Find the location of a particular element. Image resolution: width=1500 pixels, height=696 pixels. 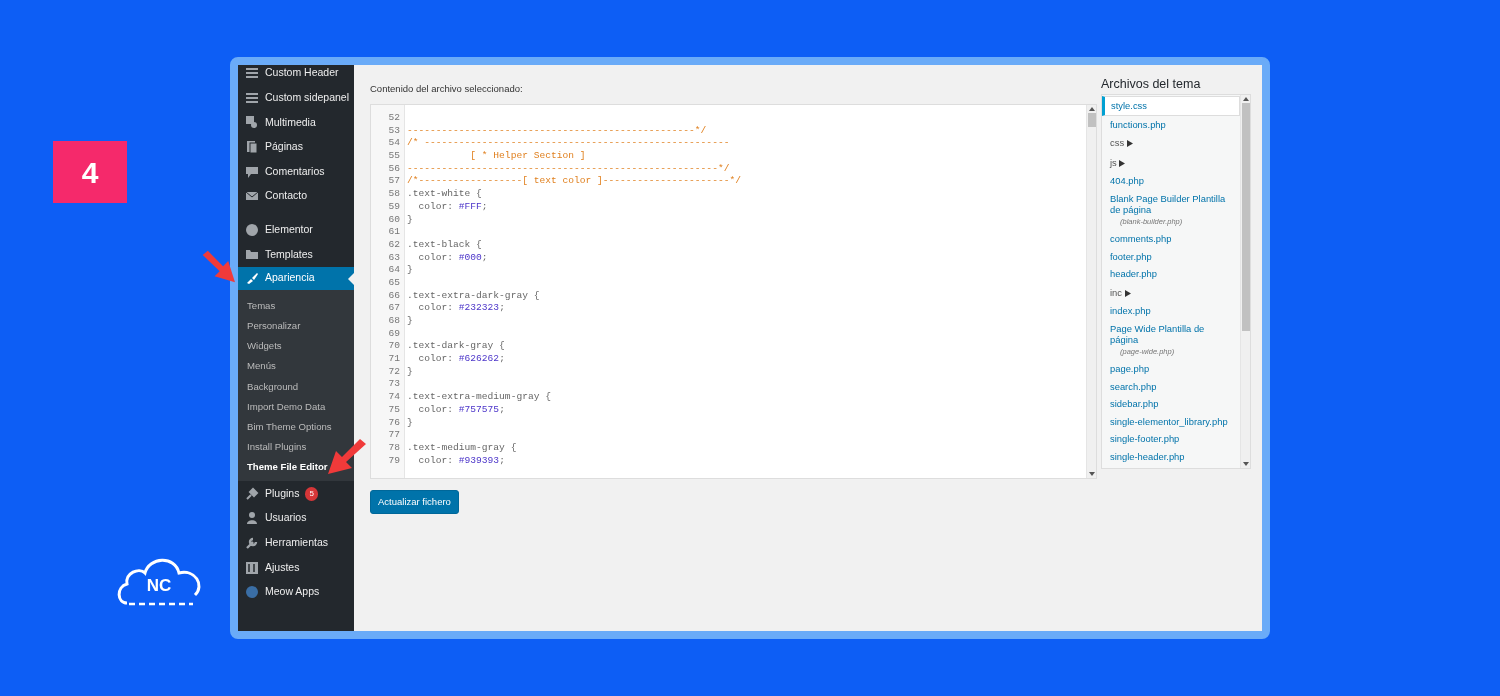

file-item: footer.php is located at coordinates (1171, 256).